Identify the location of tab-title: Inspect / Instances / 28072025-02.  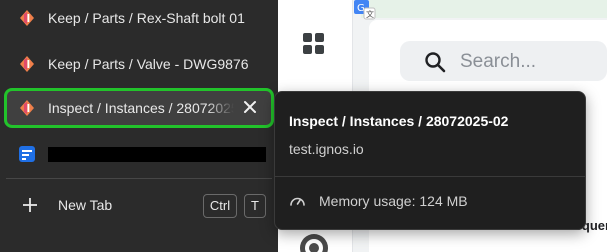
(141, 108).